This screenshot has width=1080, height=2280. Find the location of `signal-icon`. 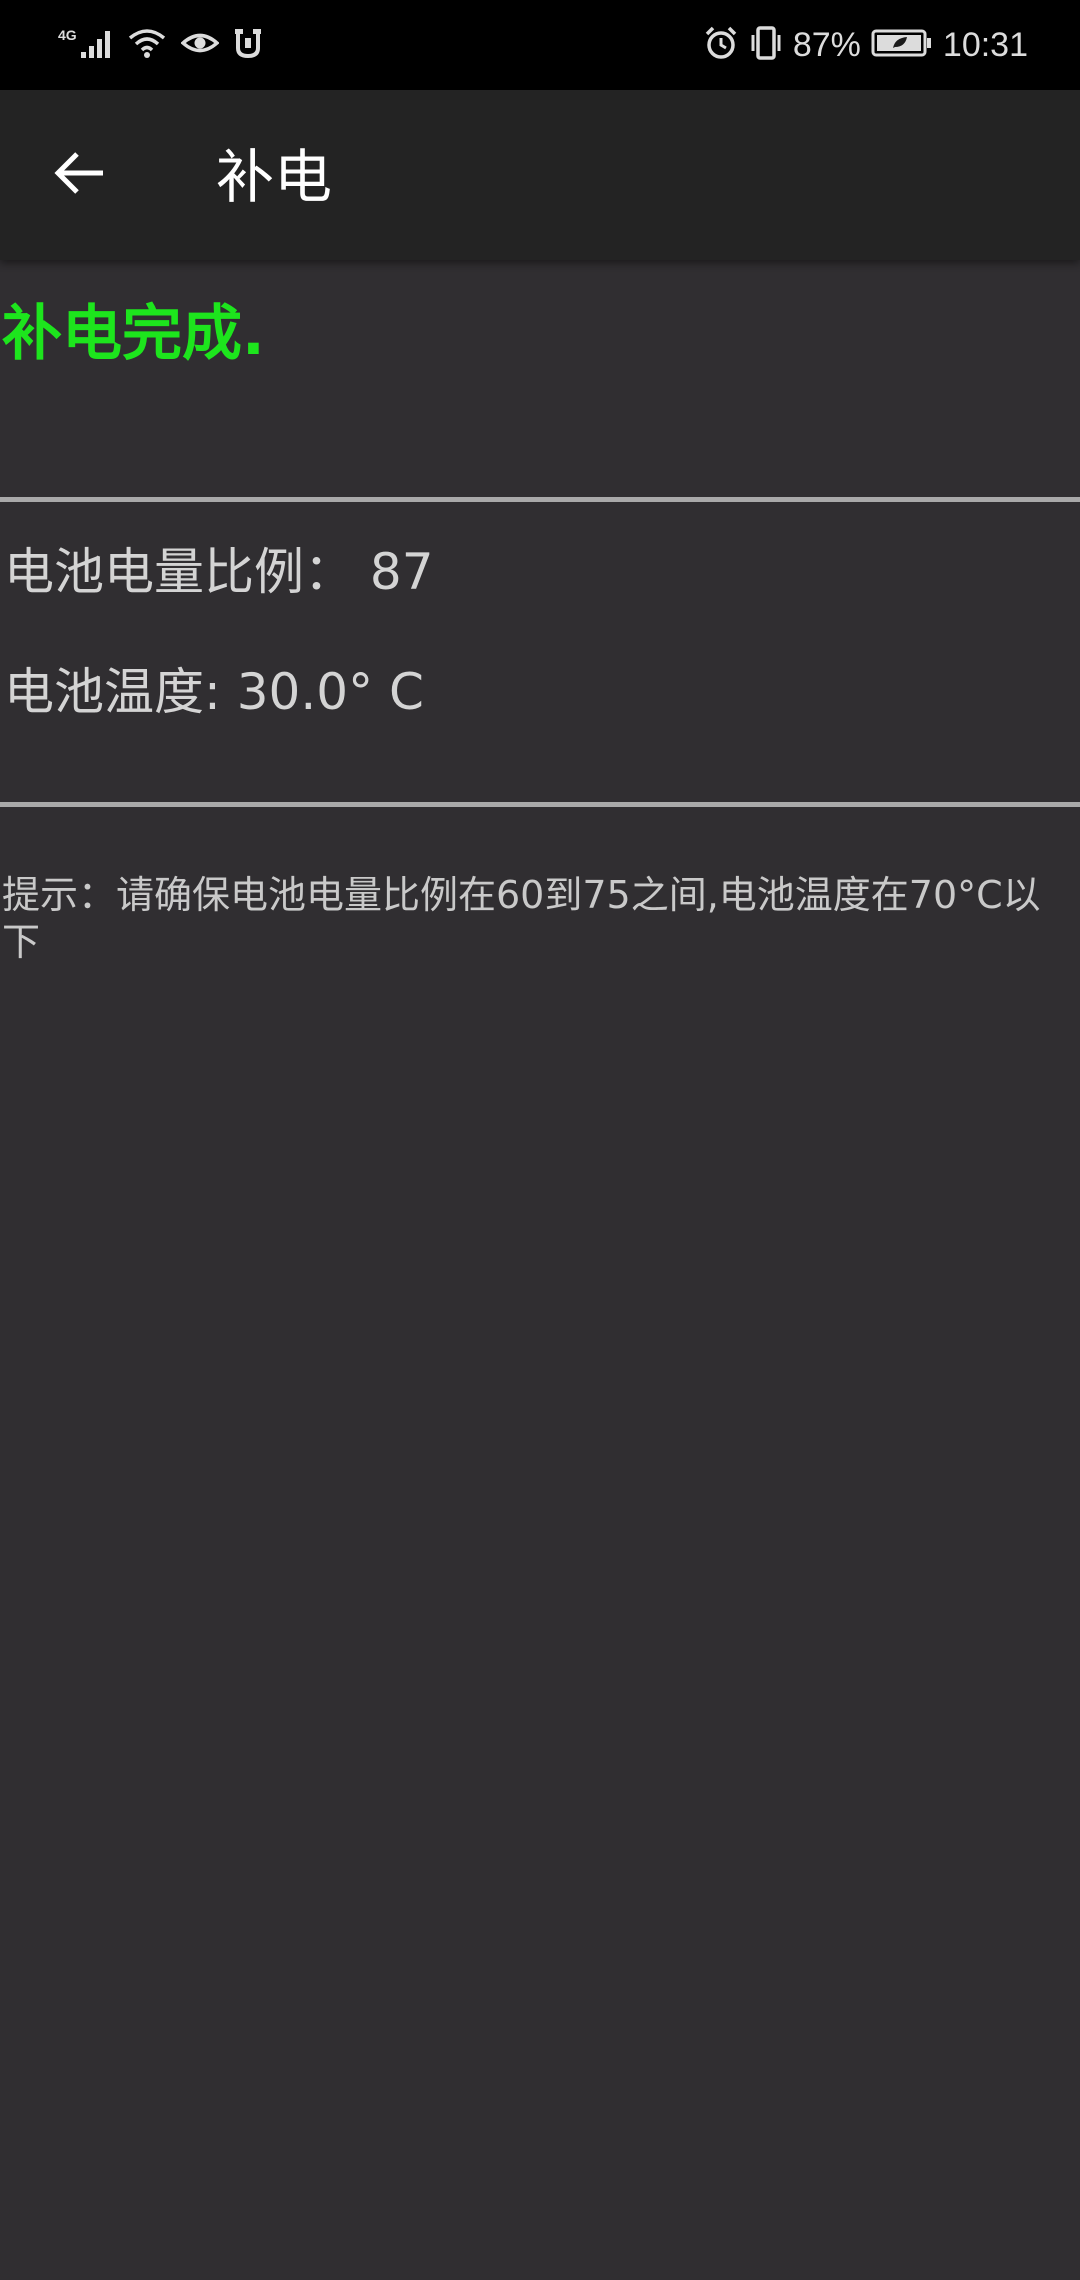

signal-icon is located at coordinates (96, 45).